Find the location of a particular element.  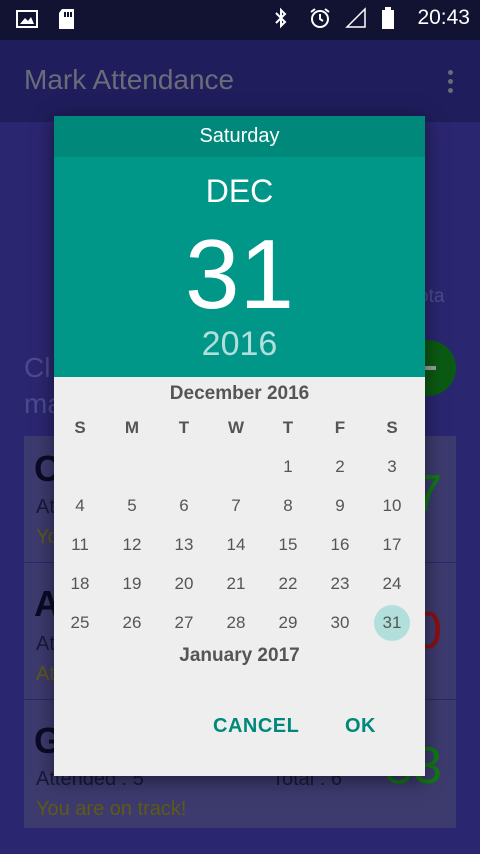

selected-day-of-week: Saturday is located at coordinates (239, 136).